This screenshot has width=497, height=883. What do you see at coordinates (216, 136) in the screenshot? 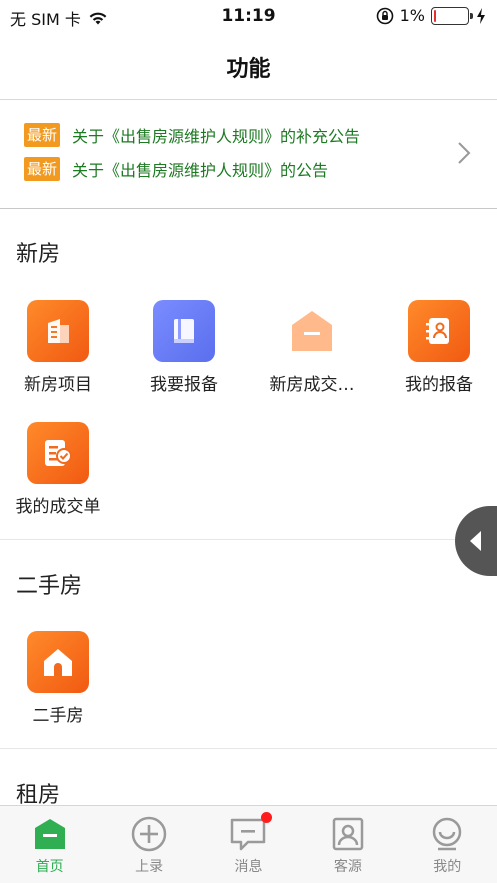
I see `announcement-text: 关于《出售房源维护人规则》的补充公告` at bounding box center [216, 136].